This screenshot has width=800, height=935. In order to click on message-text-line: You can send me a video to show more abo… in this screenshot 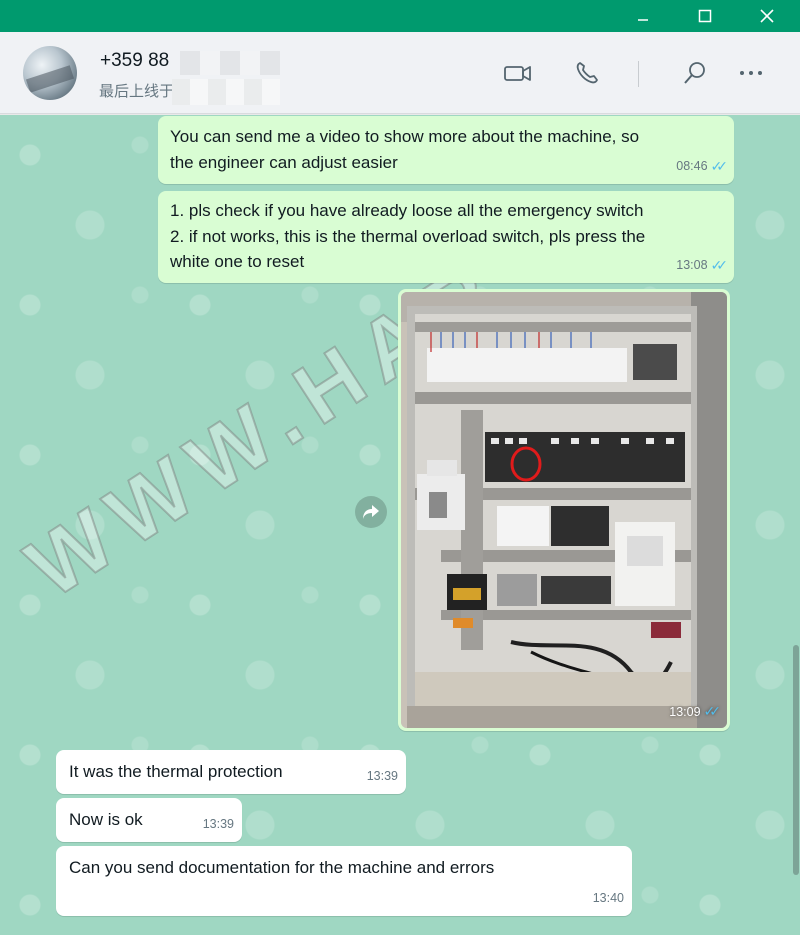, I will do `click(405, 136)`.